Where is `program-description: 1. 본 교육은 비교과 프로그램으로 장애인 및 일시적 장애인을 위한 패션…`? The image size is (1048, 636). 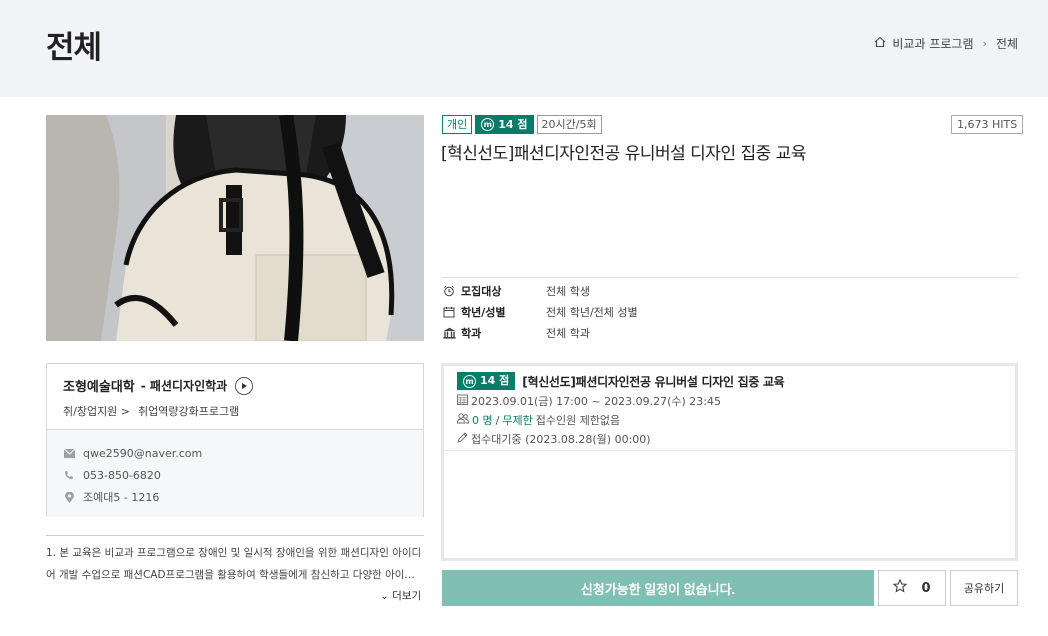
program-description: 1. 본 교육은 비교과 프로그램으로 장애인 및 일시적 장애인을 위한 패션… is located at coordinates (235, 564).